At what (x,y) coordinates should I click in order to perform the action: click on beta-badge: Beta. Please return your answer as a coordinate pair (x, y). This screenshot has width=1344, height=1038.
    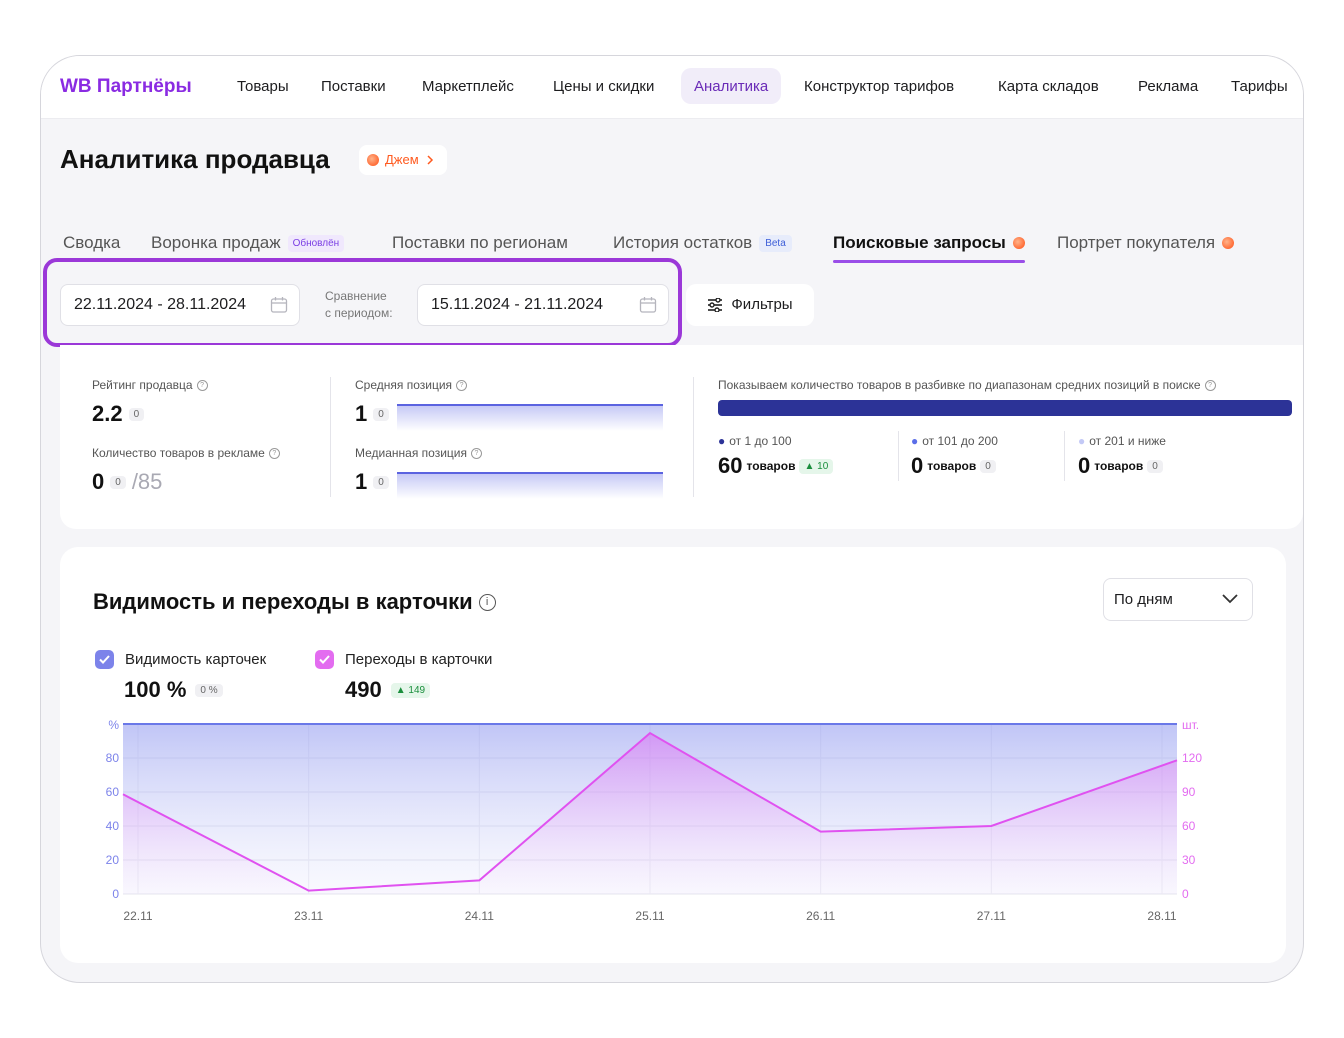
    Looking at the image, I should click on (775, 243).